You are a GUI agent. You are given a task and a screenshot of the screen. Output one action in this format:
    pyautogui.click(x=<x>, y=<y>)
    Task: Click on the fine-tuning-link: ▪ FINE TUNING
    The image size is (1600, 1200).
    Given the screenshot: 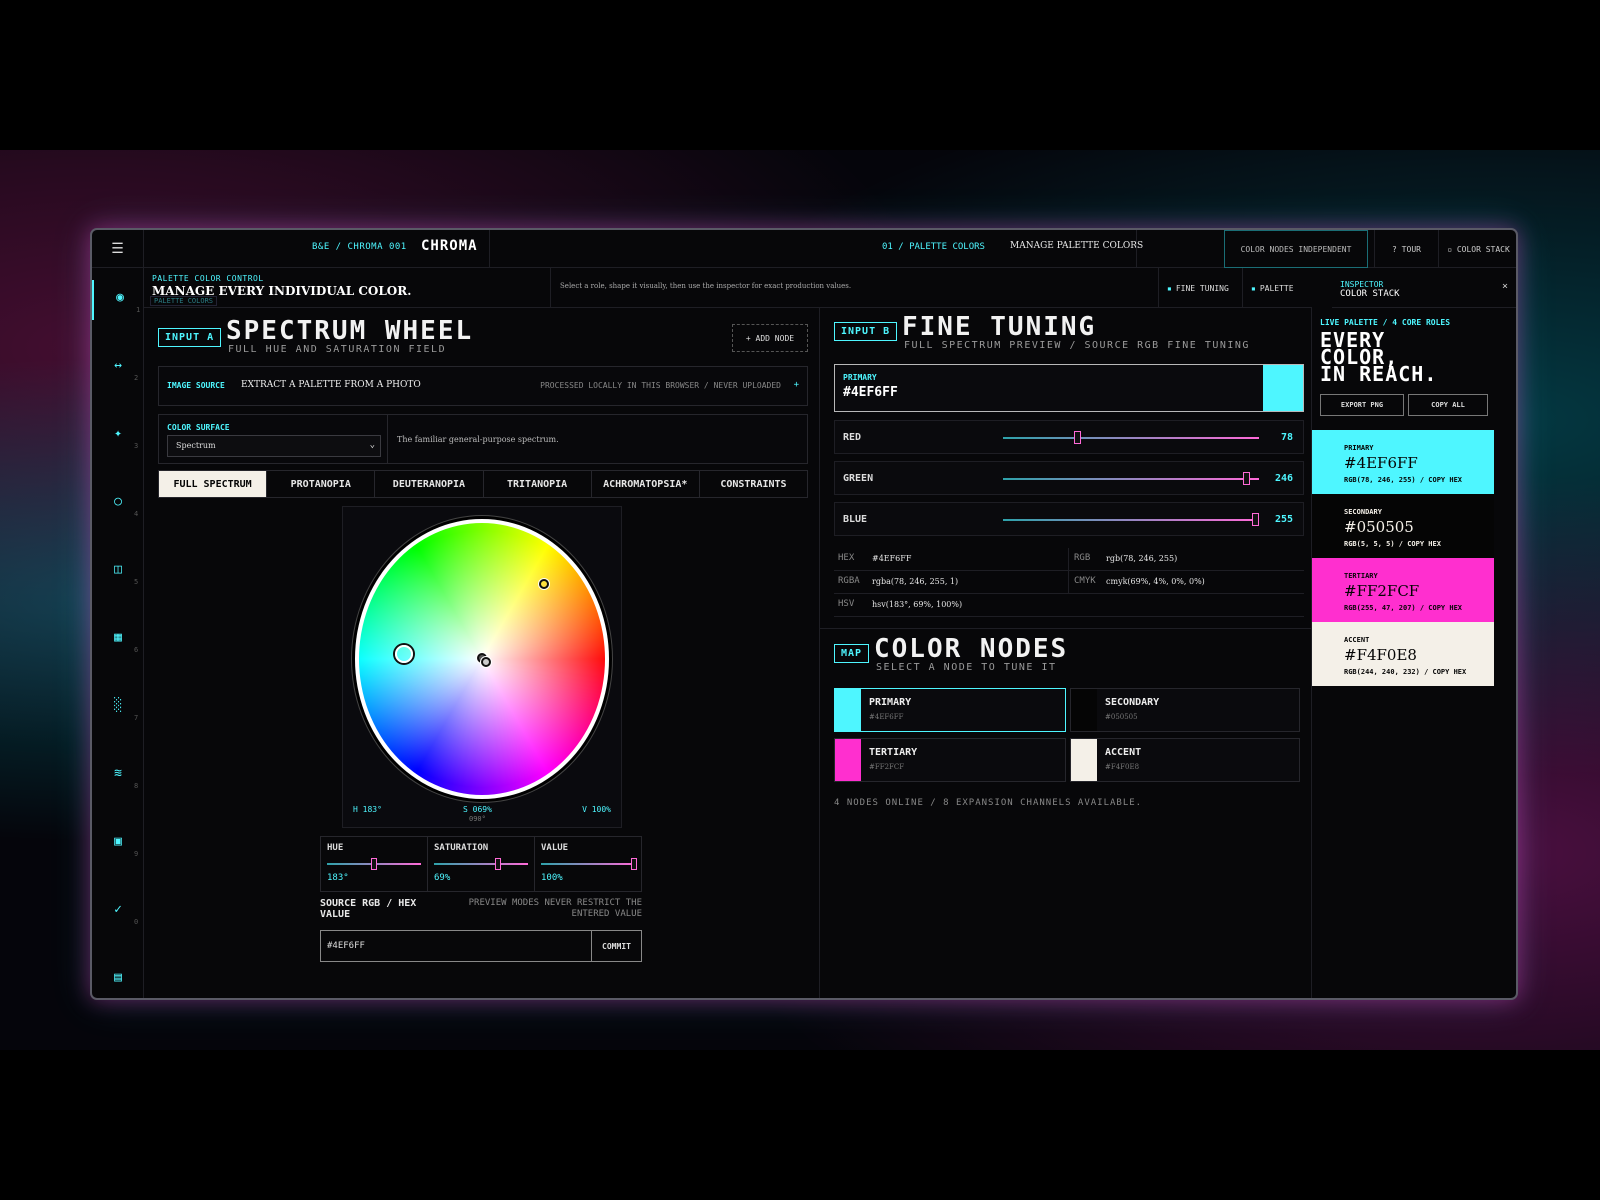 What is the action you would take?
    pyautogui.click(x=1197, y=288)
    